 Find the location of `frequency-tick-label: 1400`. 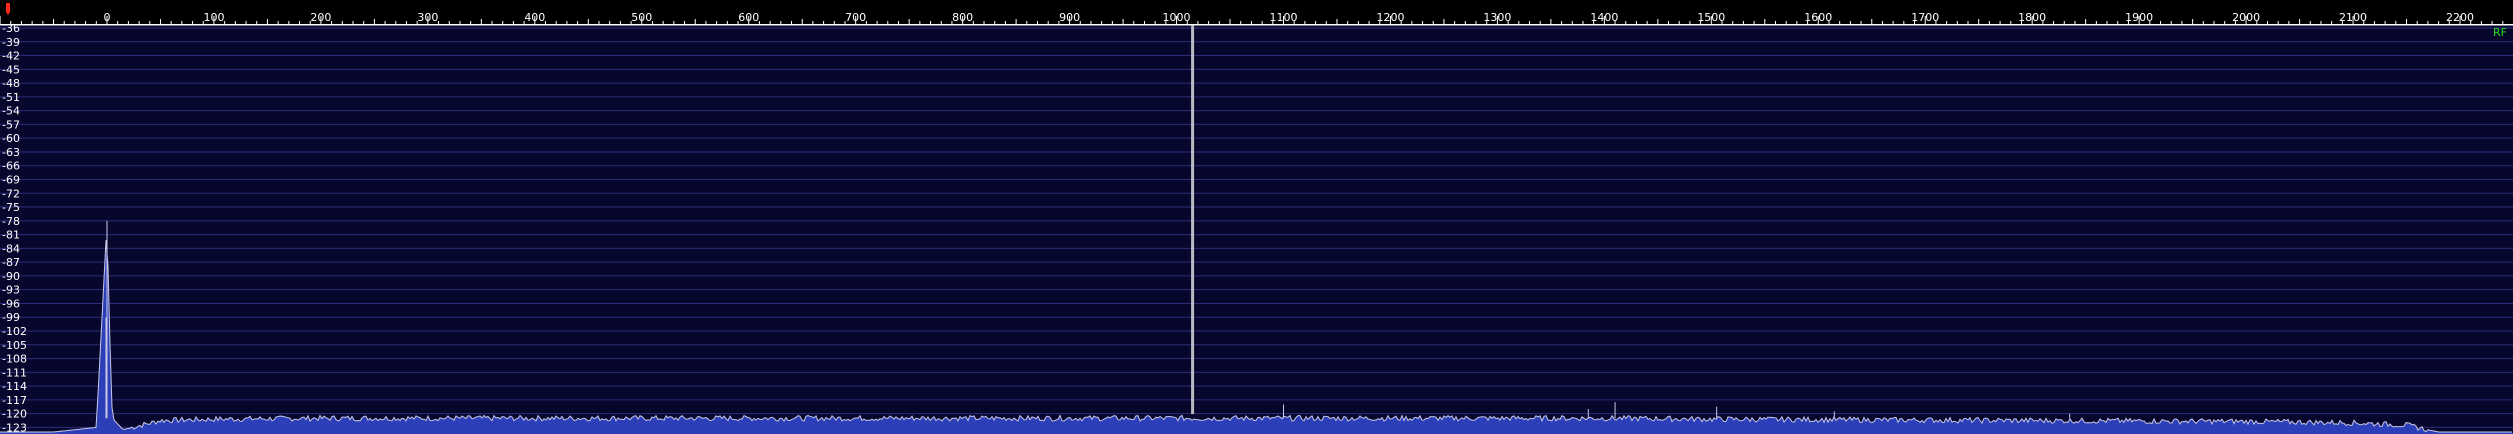

frequency-tick-label: 1400 is located at coordinates (1604, 17).